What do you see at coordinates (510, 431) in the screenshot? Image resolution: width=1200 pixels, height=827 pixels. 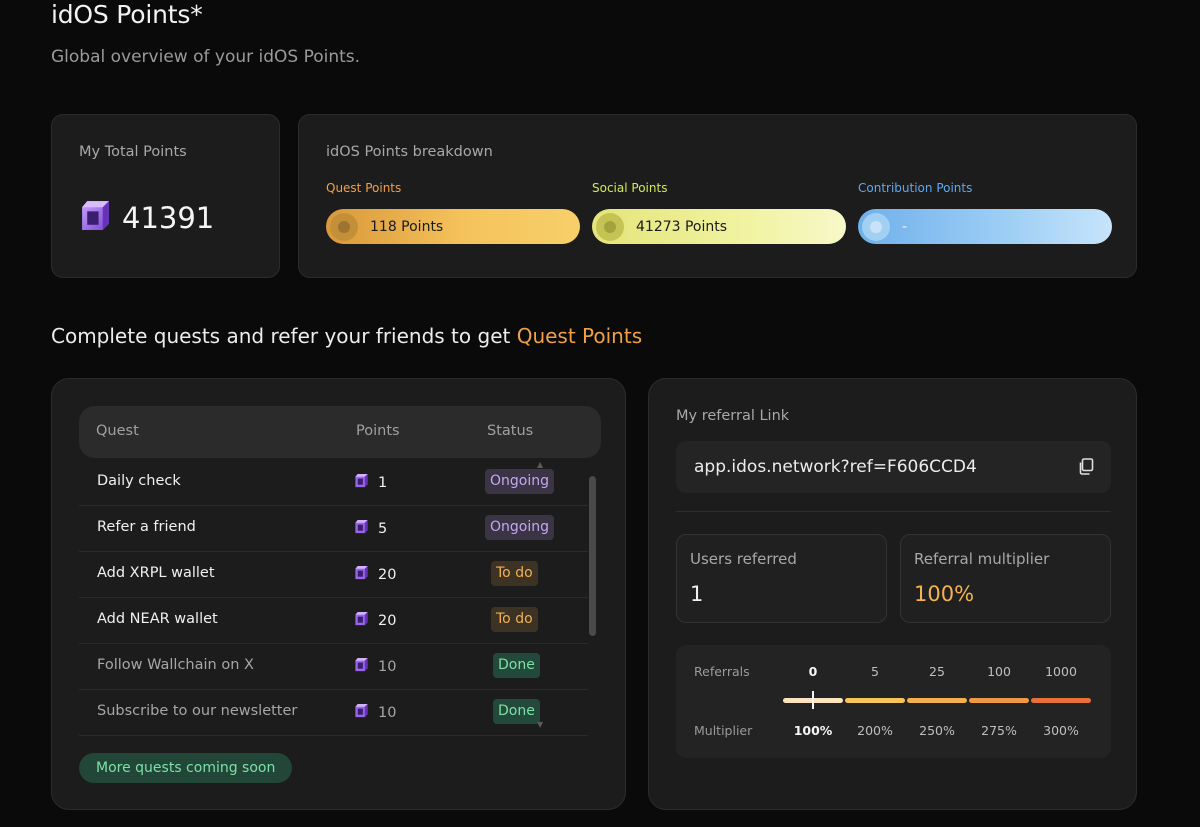 I see `column-header-status: Status` at bounding box center [510, 431].